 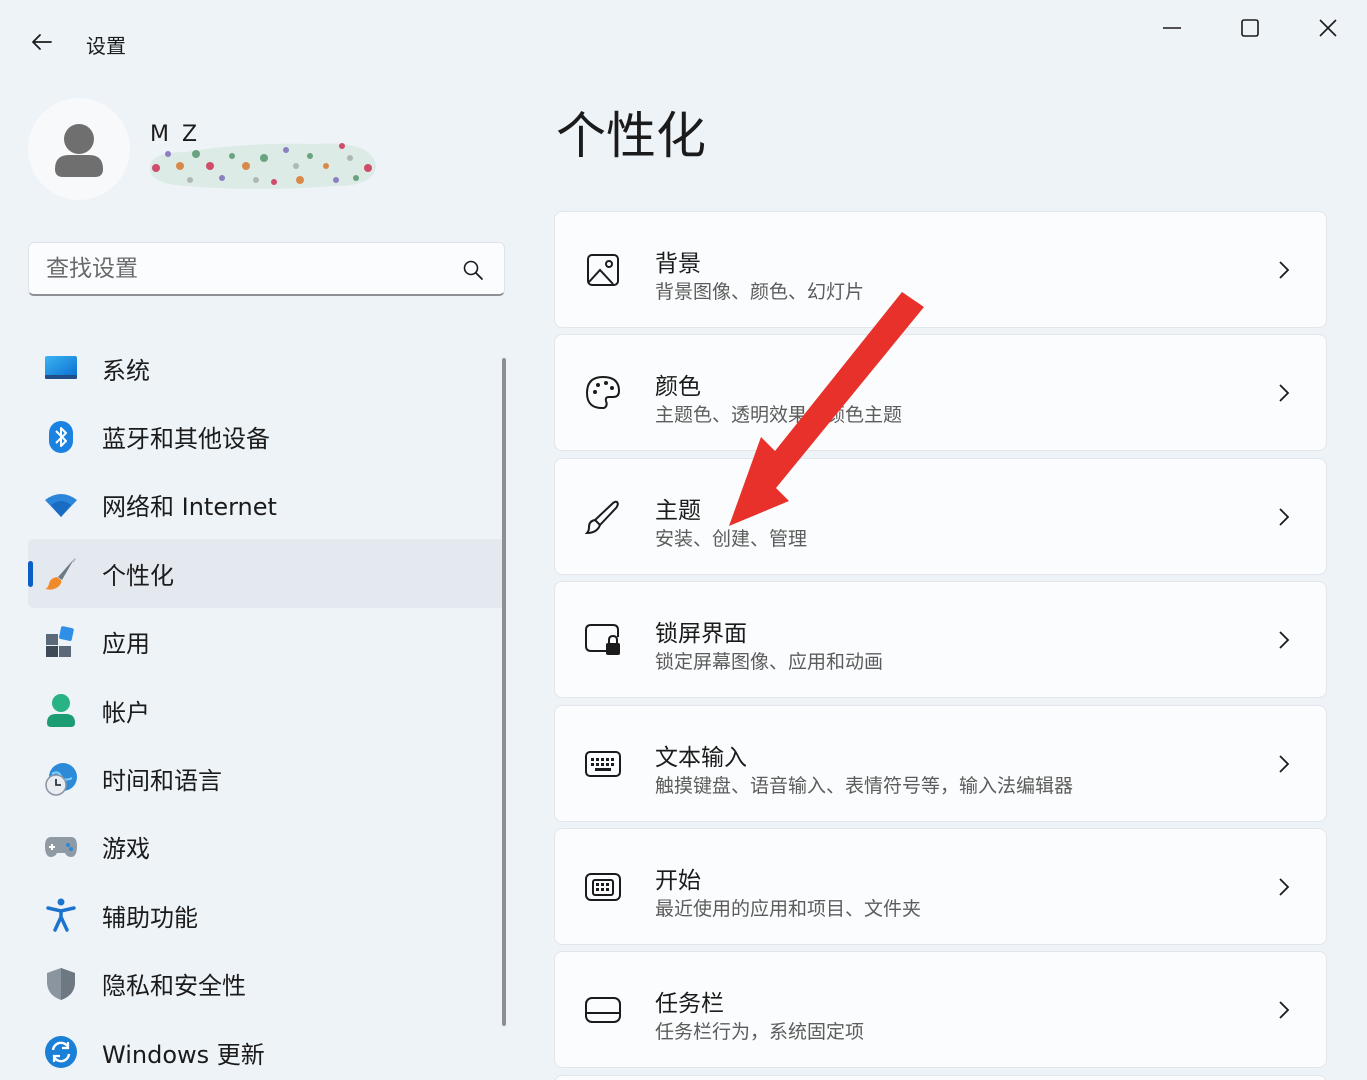 I want to click on sidebar-scrollbar, so click(x=504, y=692).